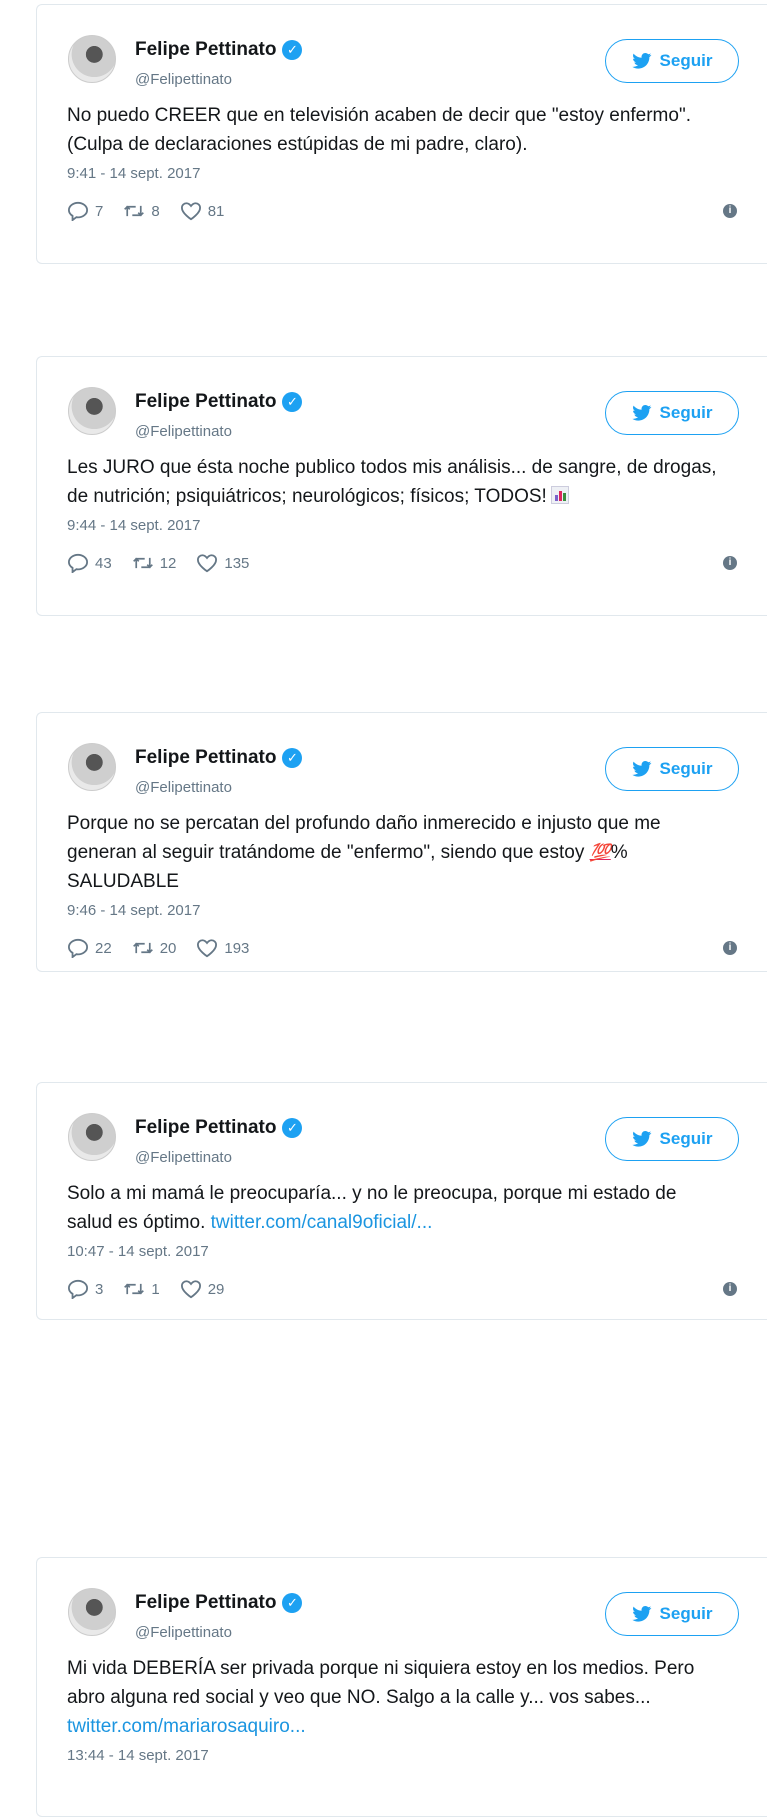 The image size is (767, 1817). I want to click on retweet-count: 12, so click(168, 563).